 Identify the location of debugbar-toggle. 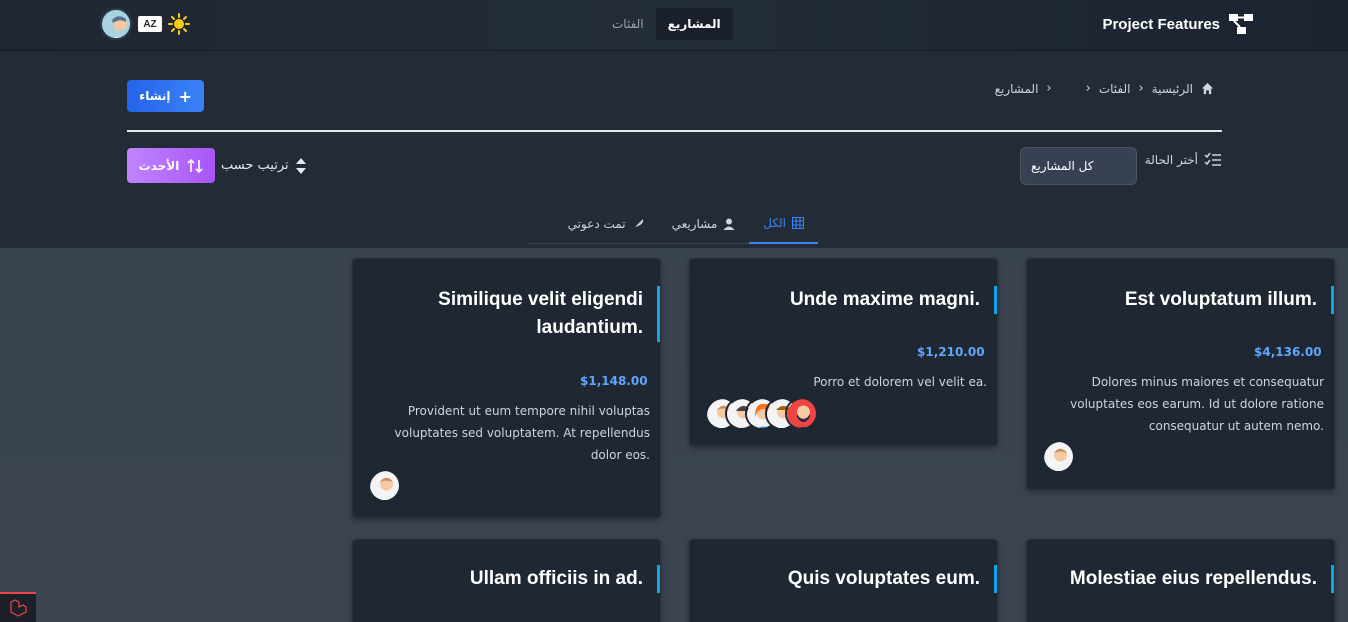
(18, 607).